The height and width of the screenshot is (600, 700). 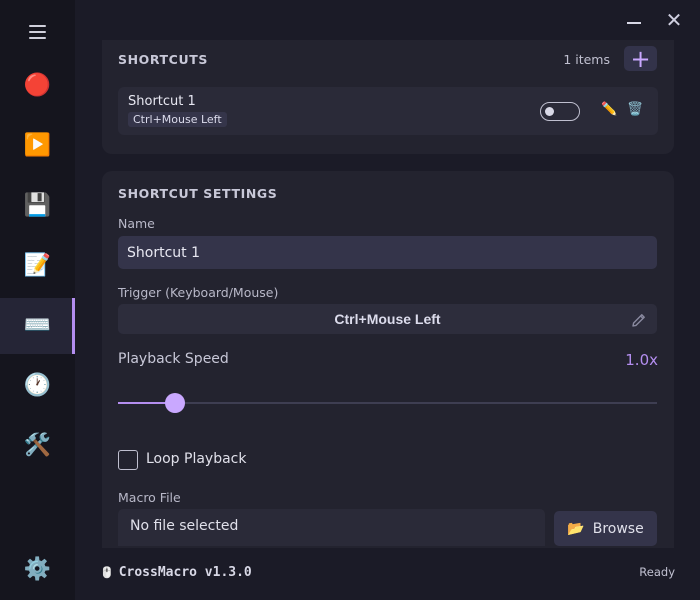 What do you see at coordinates (198, 292) in the screenshot?
I see `trigger-label: Trigger (Keyboard/Mouse)` at bounding box center [198, 292].